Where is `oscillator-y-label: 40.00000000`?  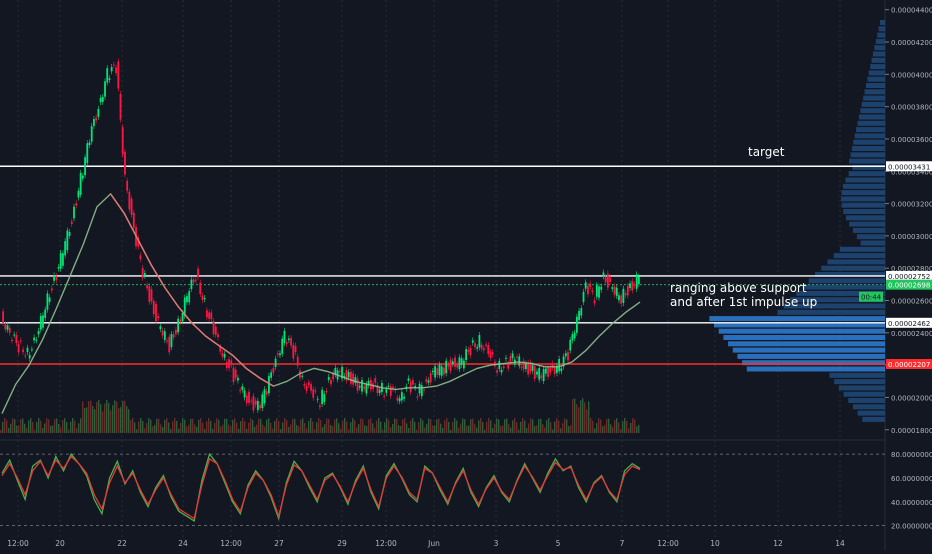
oscillator-y-label: 40.00000000 is located at coordinates (911, 503).